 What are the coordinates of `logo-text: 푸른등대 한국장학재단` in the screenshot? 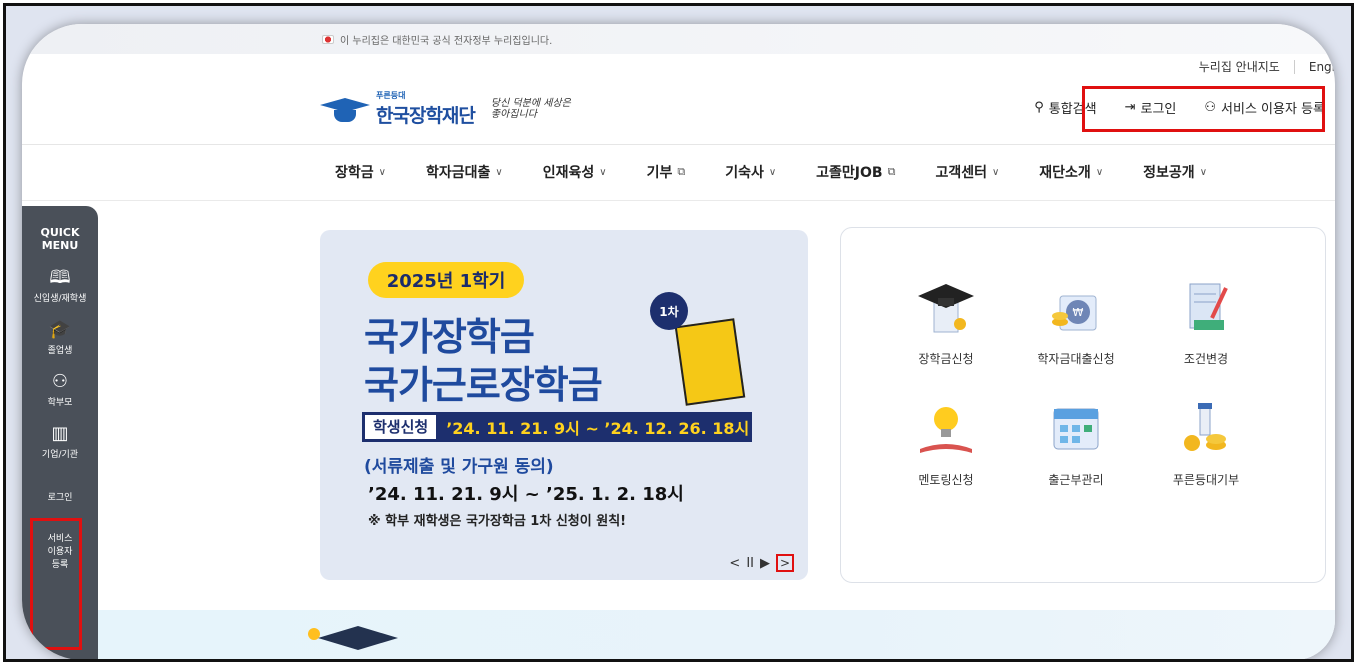 It's located at (426, 109).